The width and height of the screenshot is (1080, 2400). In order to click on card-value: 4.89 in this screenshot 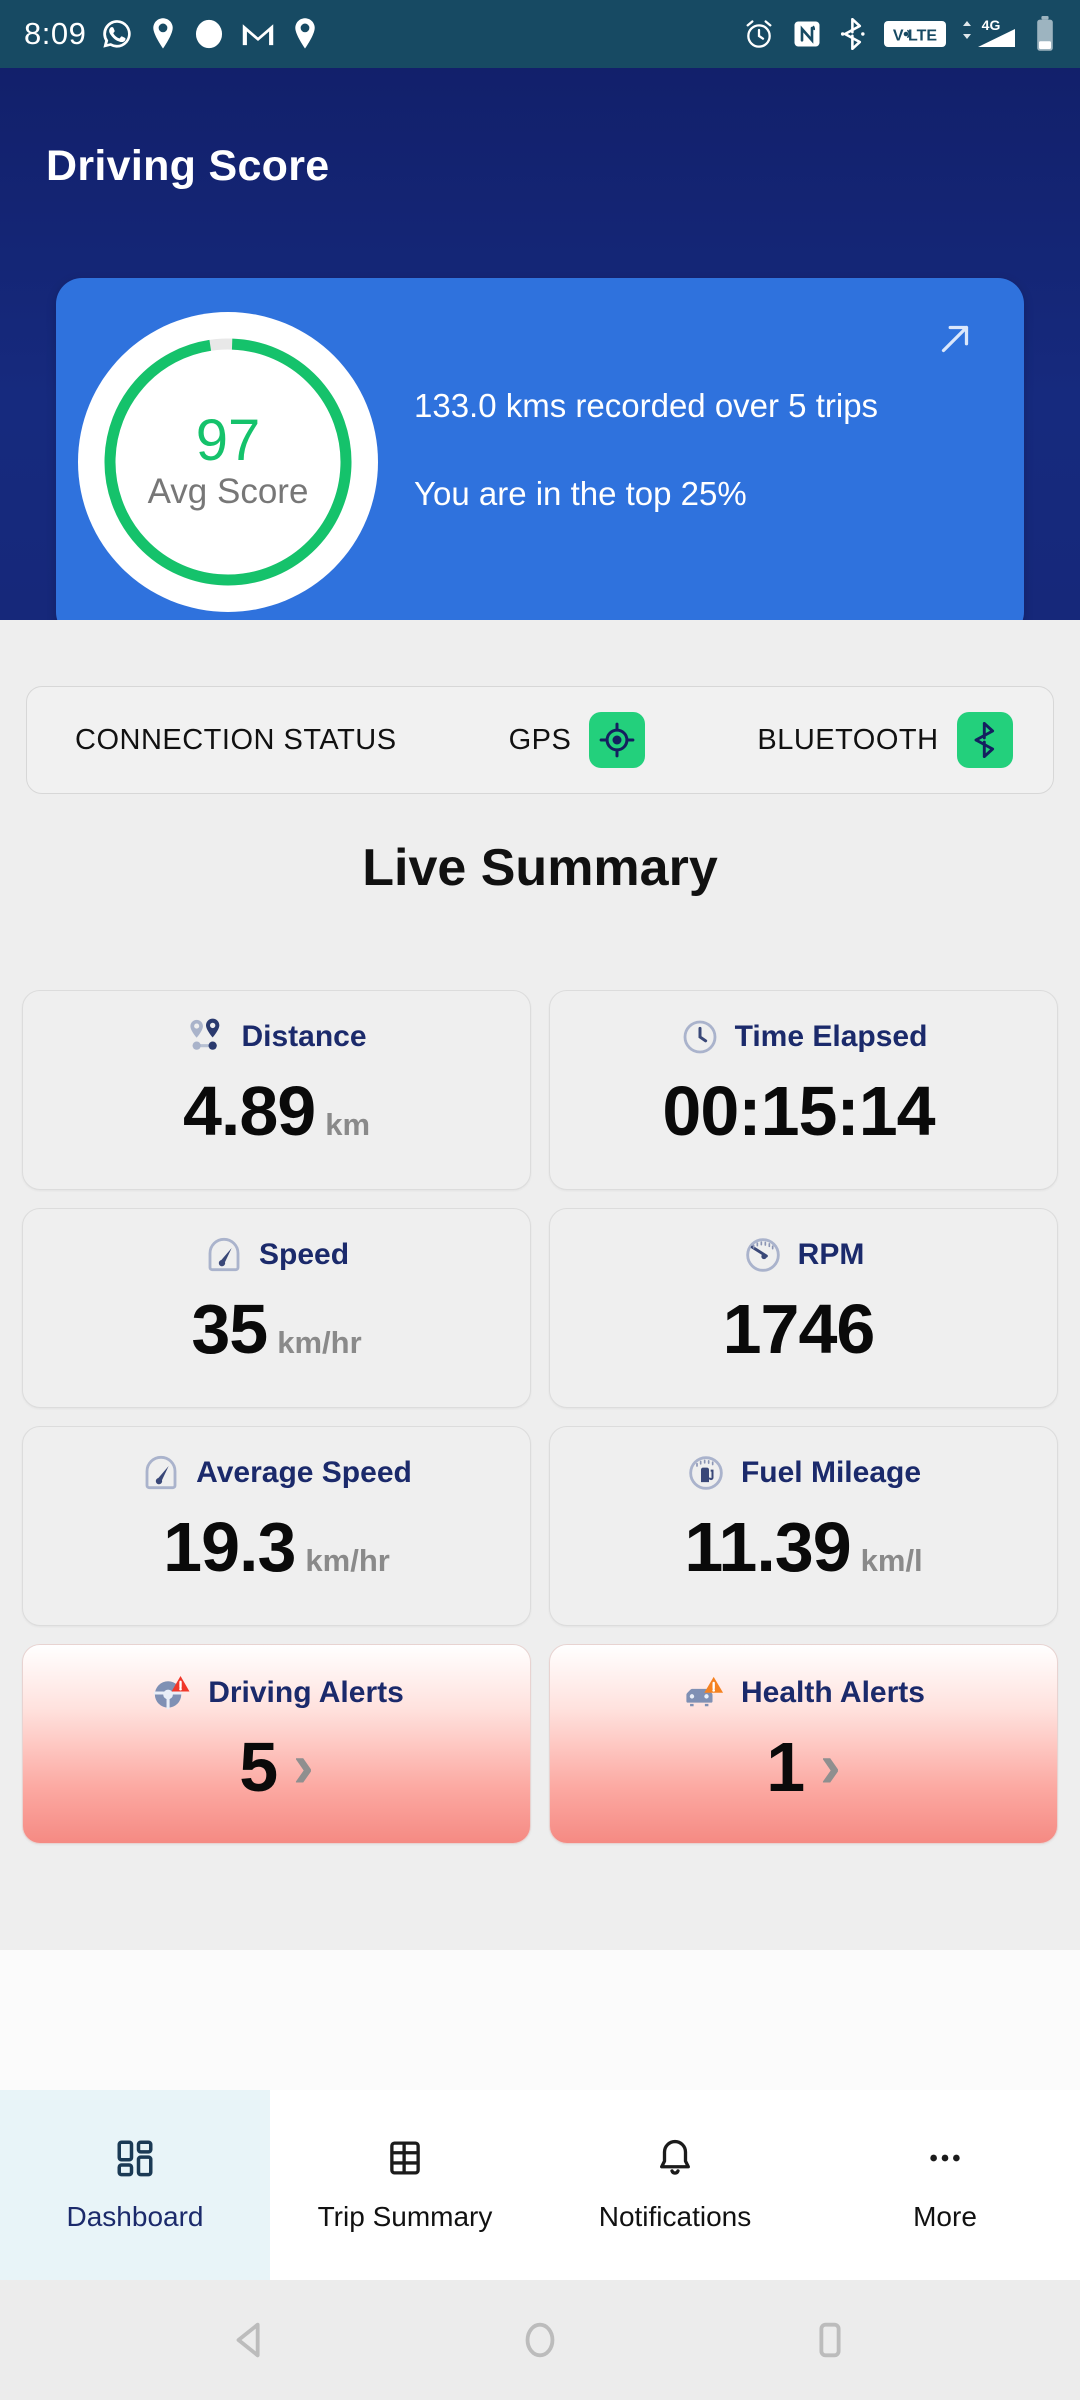, I will do `click(249, 1111)`.